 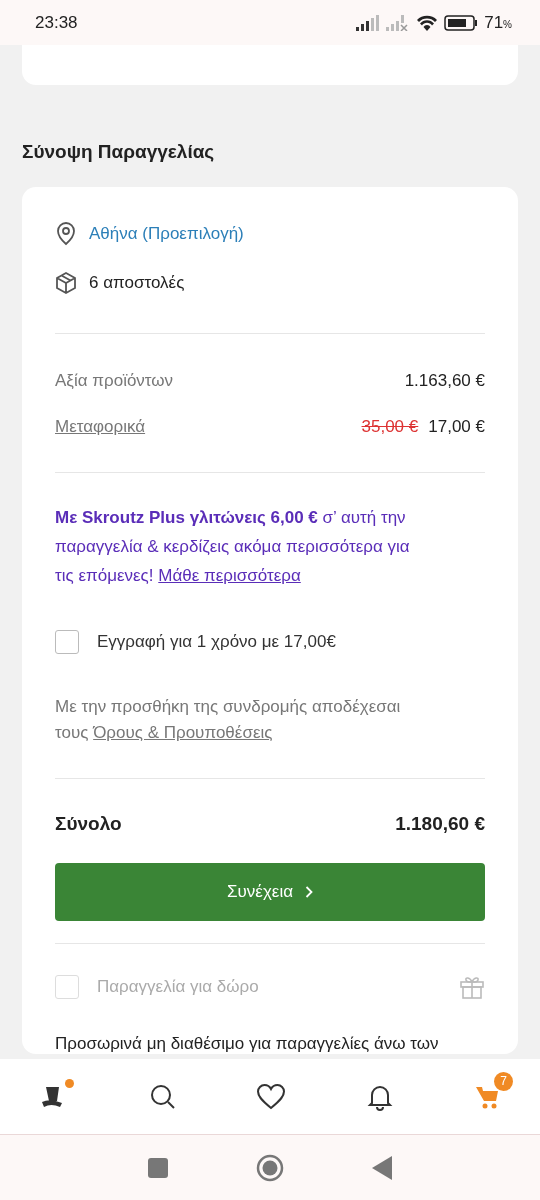 I want to click on section-title: Σύνοψη Παραγγελίας, so click(x=119, y=152).